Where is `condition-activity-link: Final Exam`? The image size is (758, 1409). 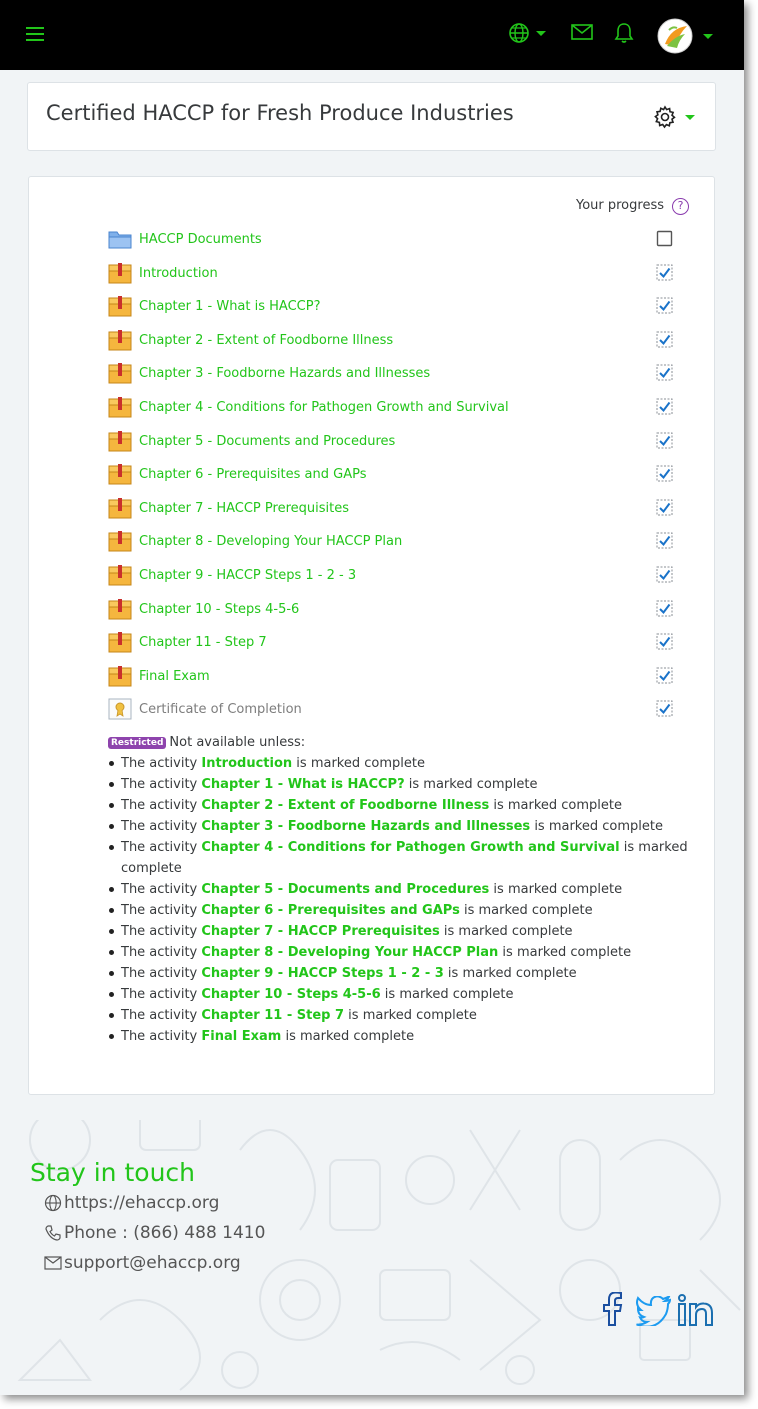
condition-activity-link: Final Exam is located at coordinates (241, 1036).